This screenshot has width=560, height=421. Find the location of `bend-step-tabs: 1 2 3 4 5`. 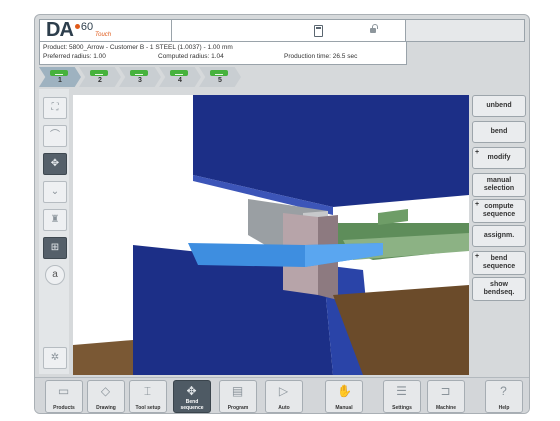

bend-step-tabs: 1 2 3 4 5 is located at coordinates (189, 77).